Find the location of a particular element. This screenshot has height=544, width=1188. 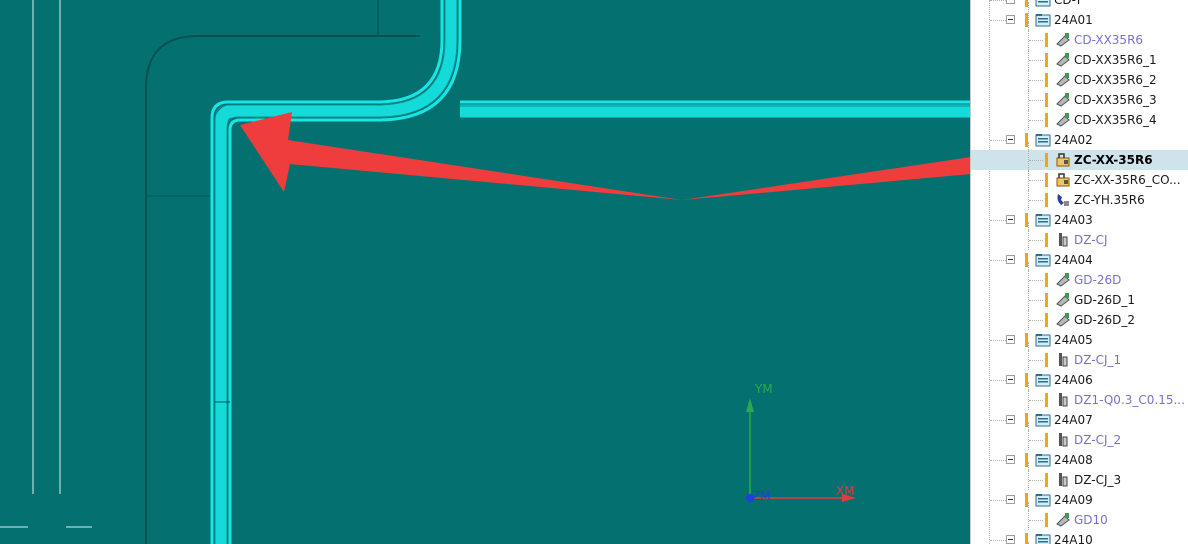

tree-group-item: 24A08 is located at coordinates (1079, 466).